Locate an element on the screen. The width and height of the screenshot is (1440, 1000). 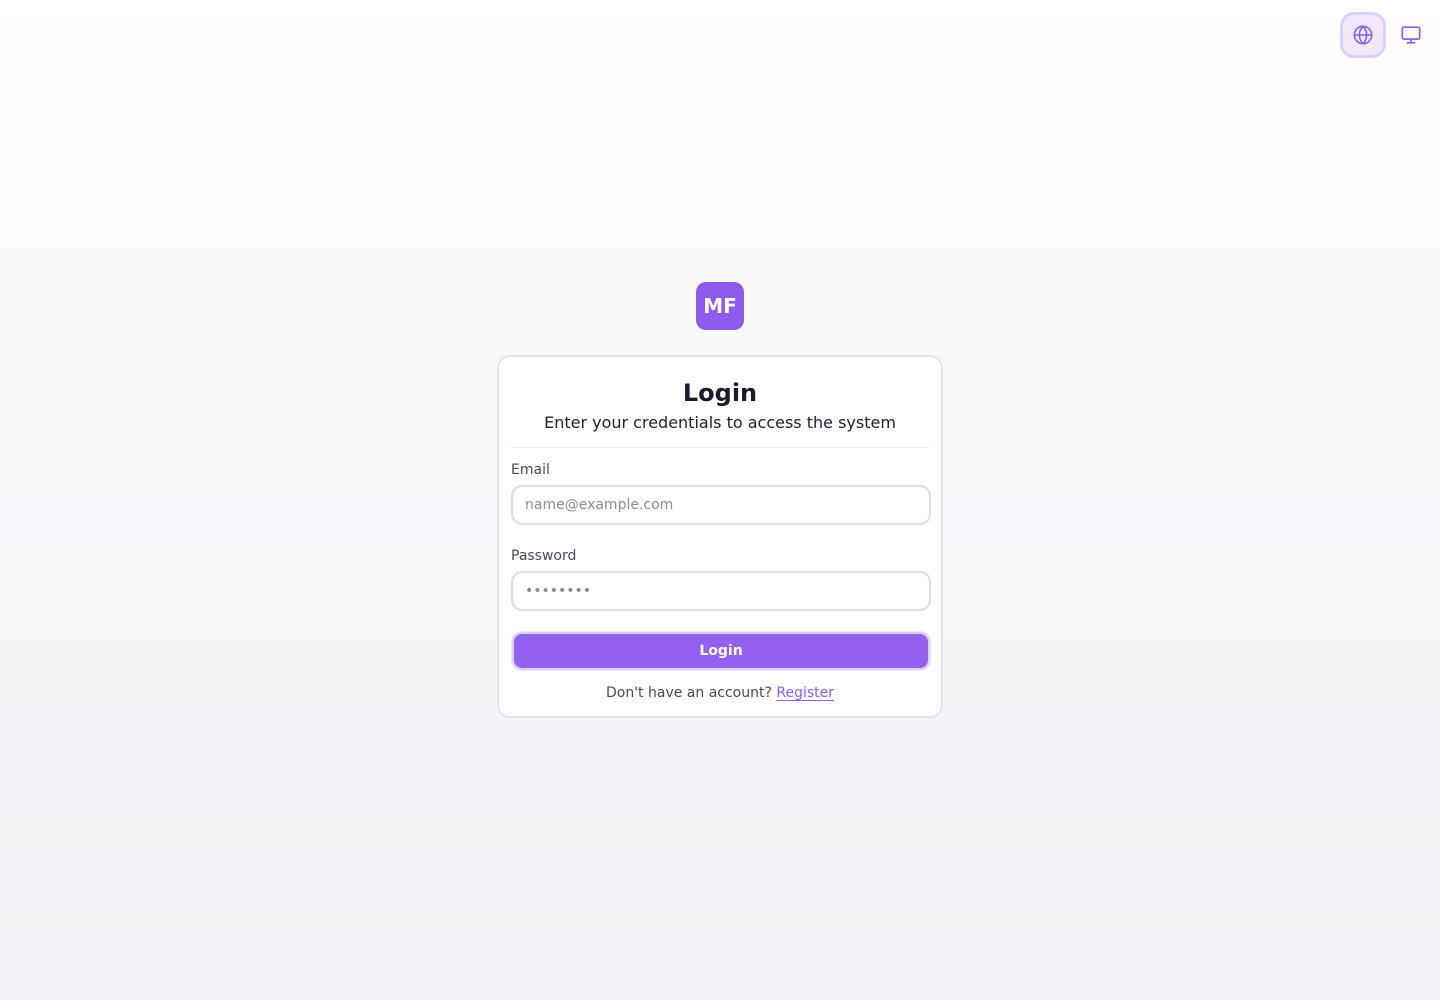
monitor-icon is located at coordinates (1411, 35).